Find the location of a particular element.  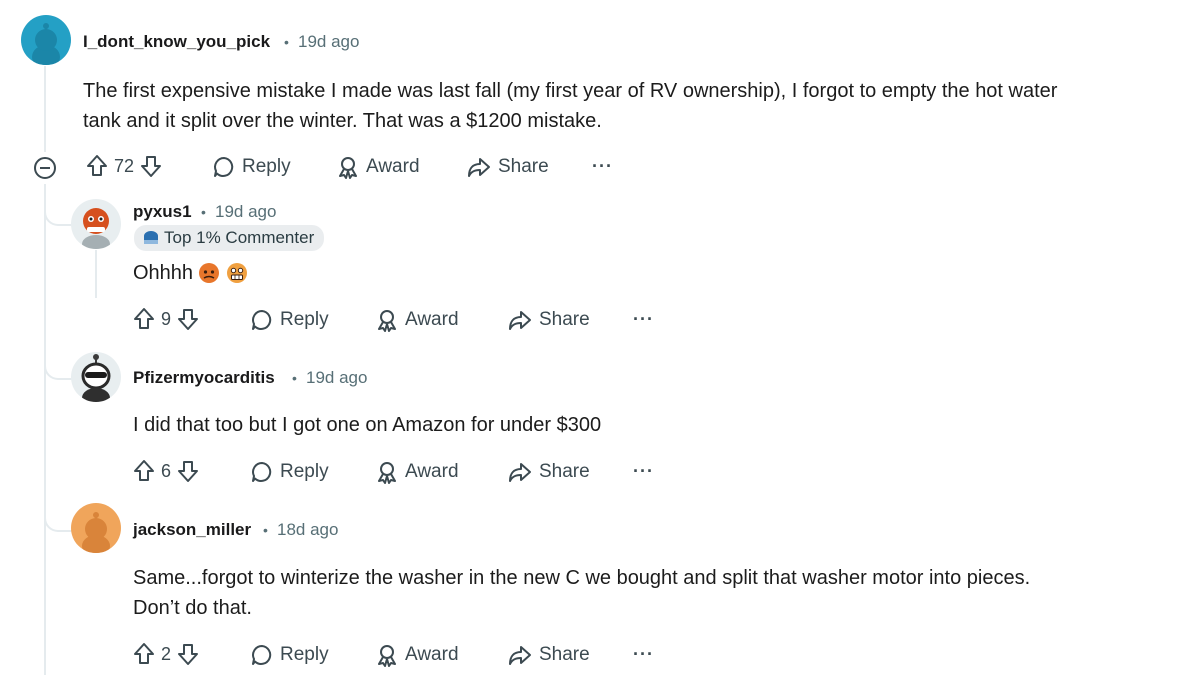

grimace-face-icon is located at coordinates (237, 273).